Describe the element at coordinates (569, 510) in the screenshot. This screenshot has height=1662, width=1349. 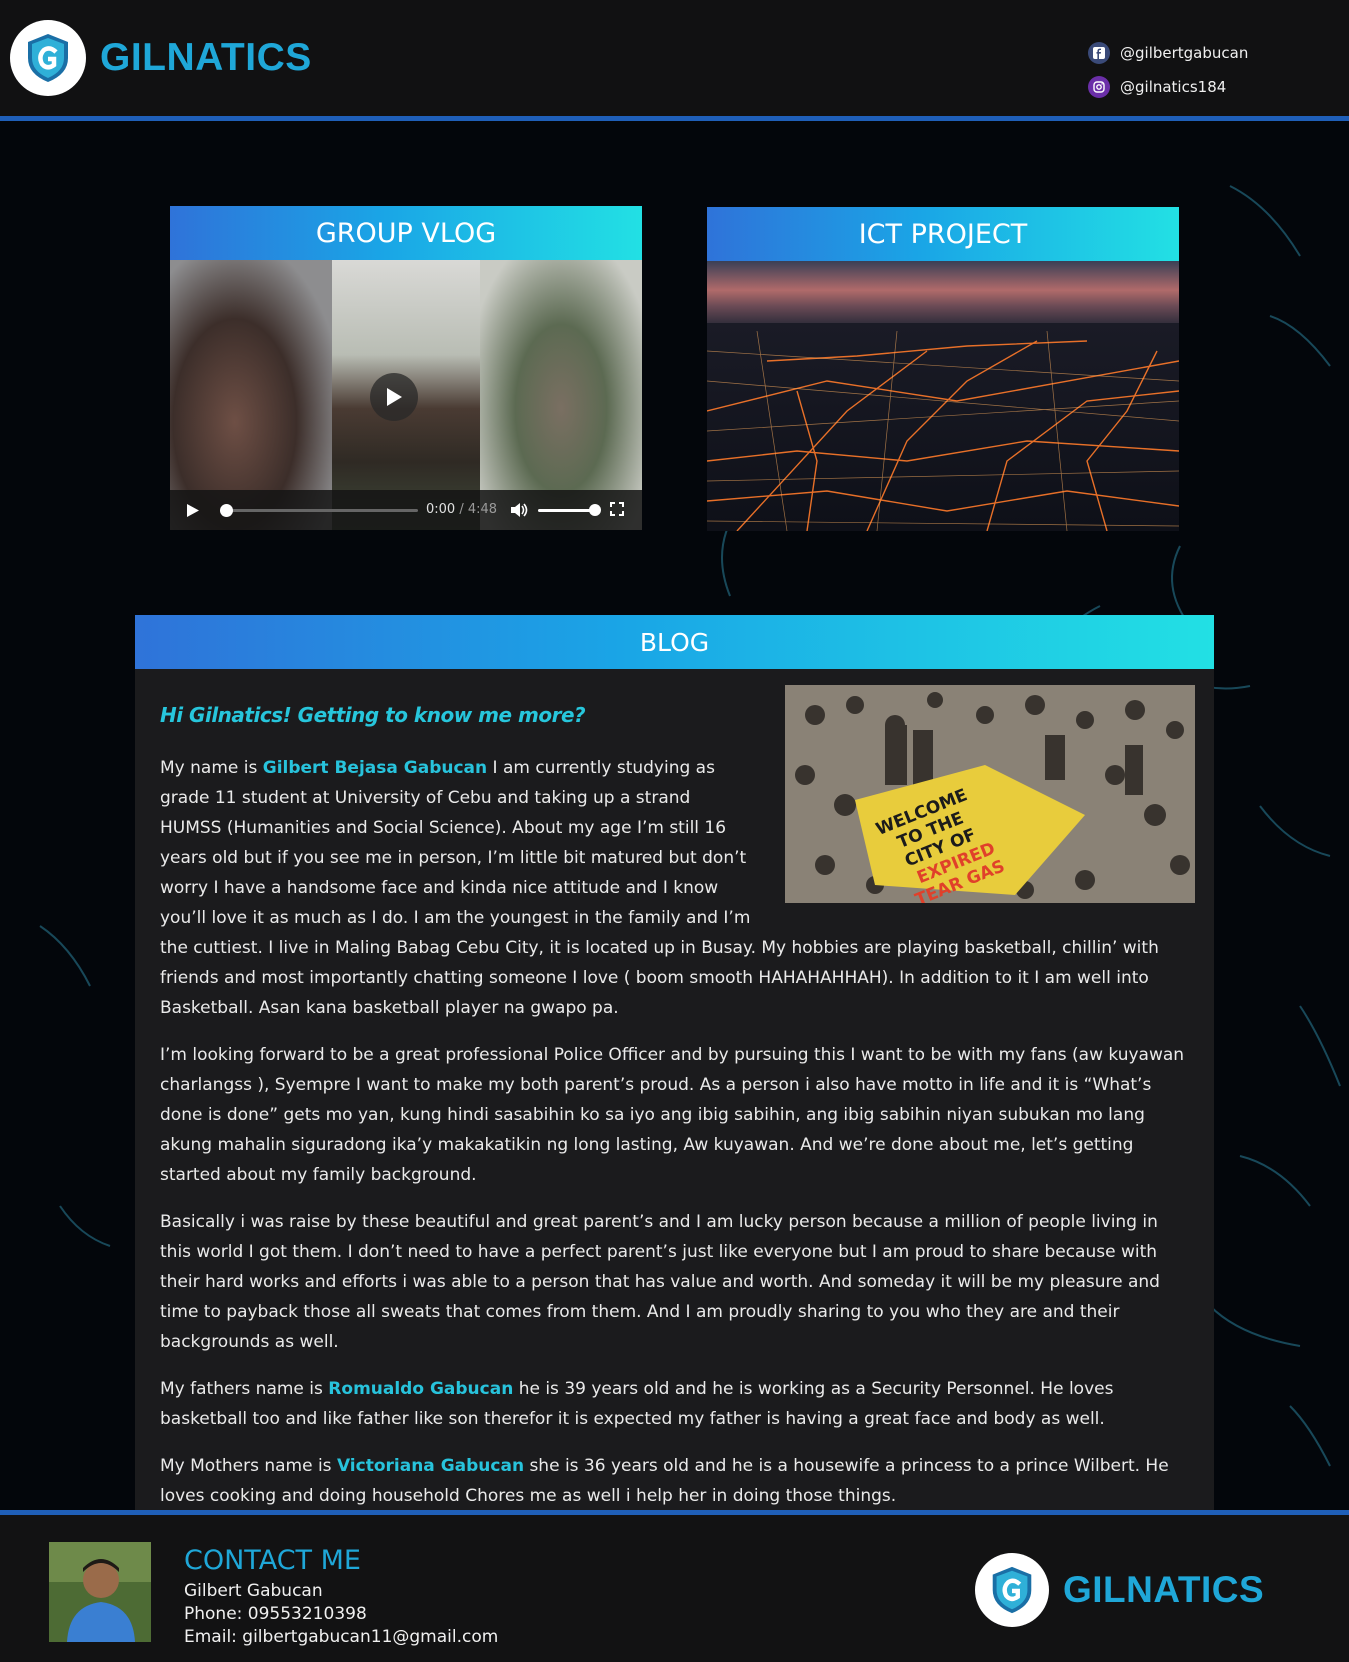
I see `volume-slider` at that location.